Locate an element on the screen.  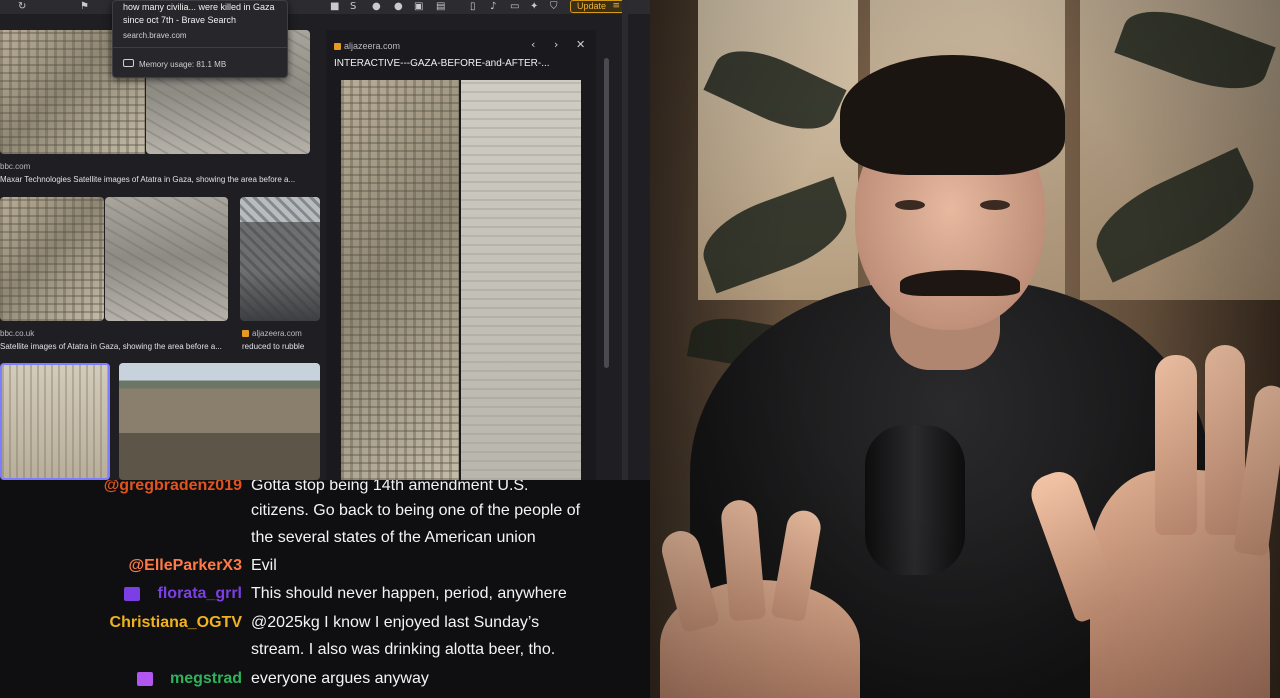
memory-icon is located at coordinates (128, 63).